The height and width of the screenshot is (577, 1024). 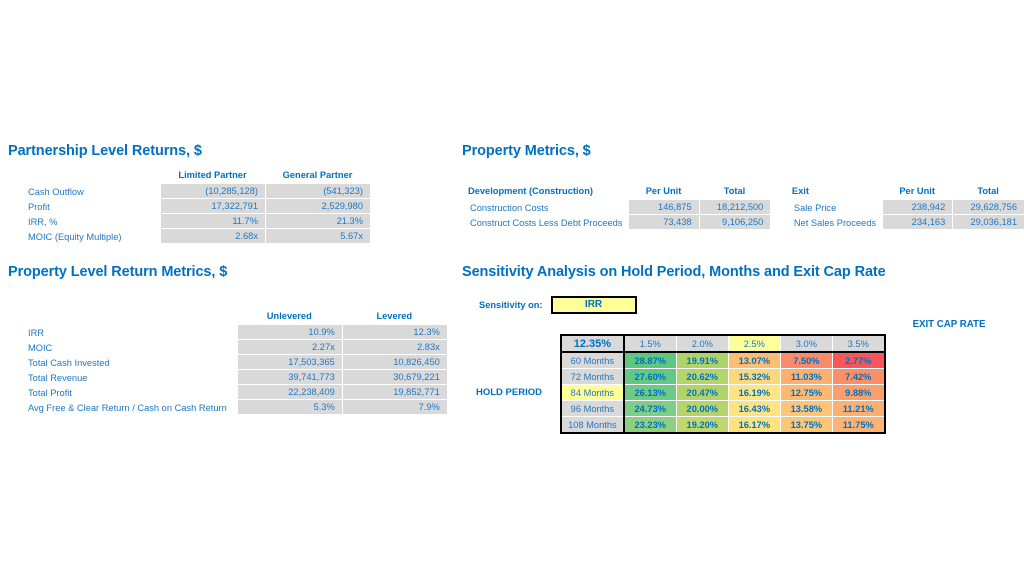 I want to click on partnership-cell-0-1: (541,323), so click(x=317, y=191).